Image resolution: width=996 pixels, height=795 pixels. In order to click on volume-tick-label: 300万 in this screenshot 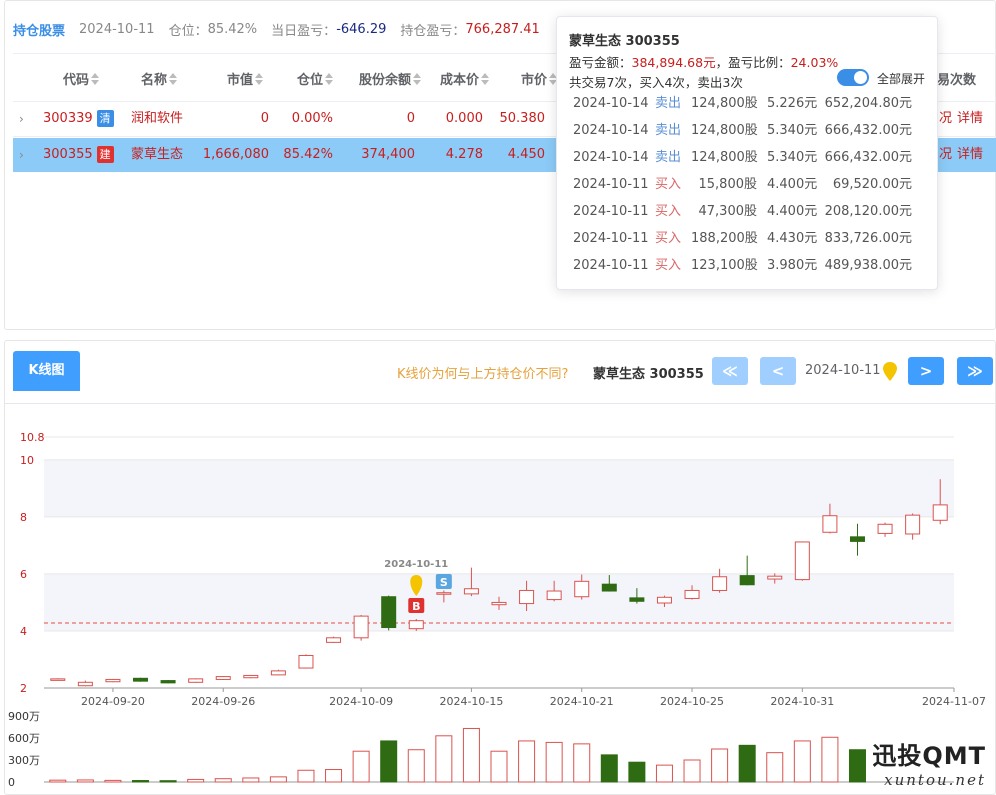, I will do `click(24, 760)`.